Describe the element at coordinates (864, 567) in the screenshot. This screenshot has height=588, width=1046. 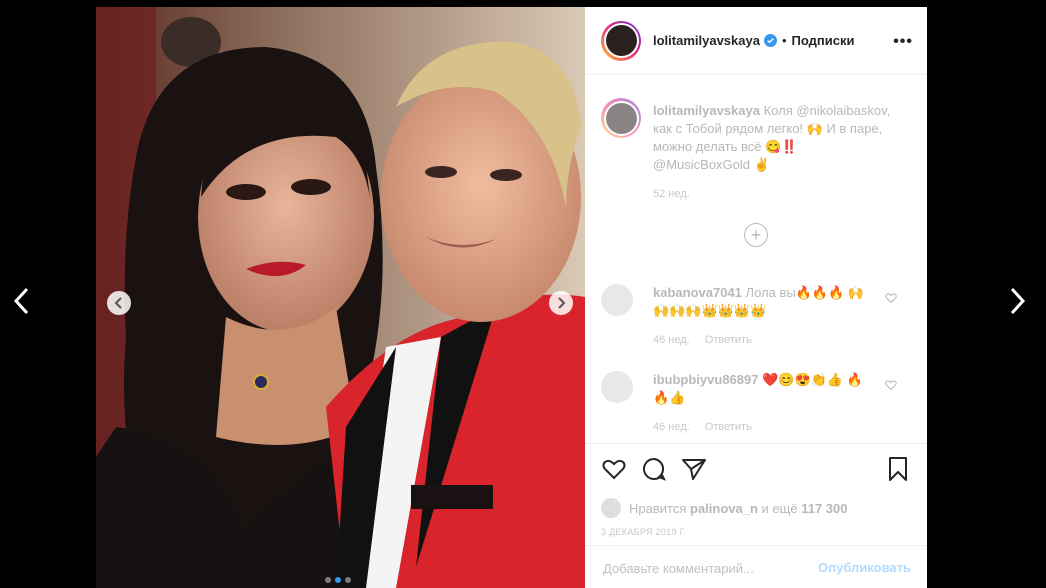
I see `publish-button: Опубликовать` at that location.